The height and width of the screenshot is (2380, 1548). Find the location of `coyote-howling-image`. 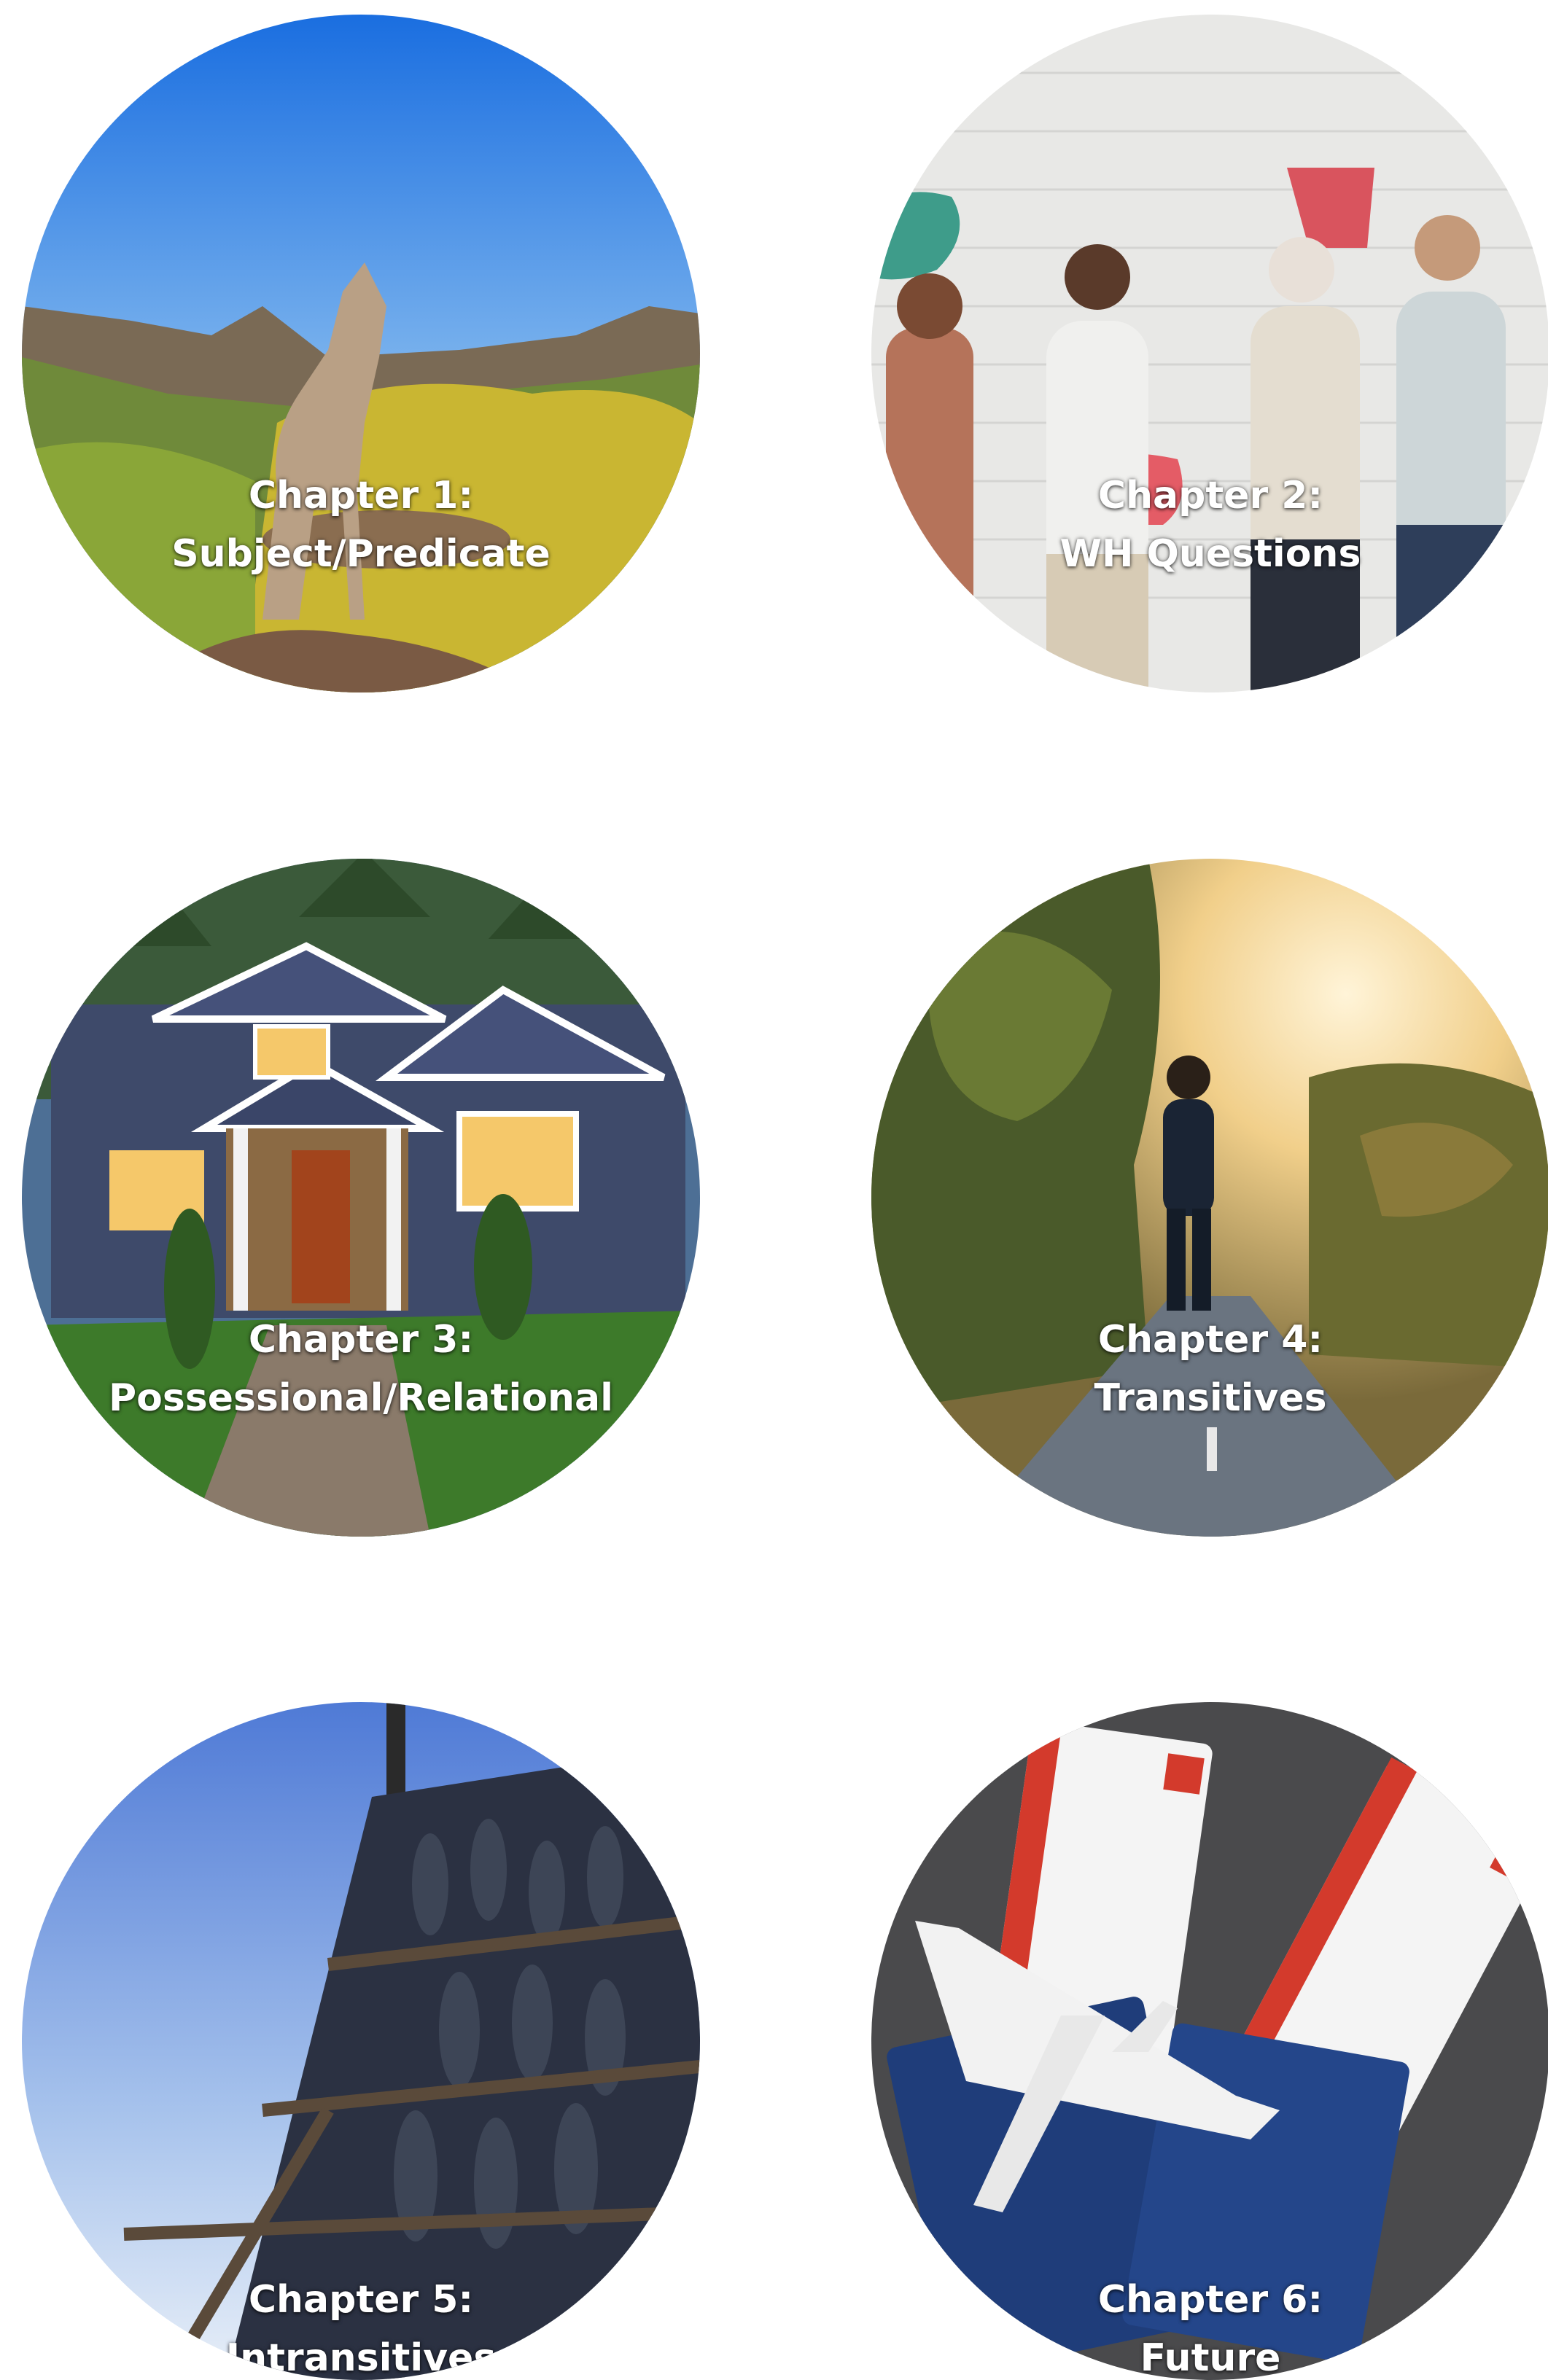

coyote-howling-image is located at coordinates (361, 353).